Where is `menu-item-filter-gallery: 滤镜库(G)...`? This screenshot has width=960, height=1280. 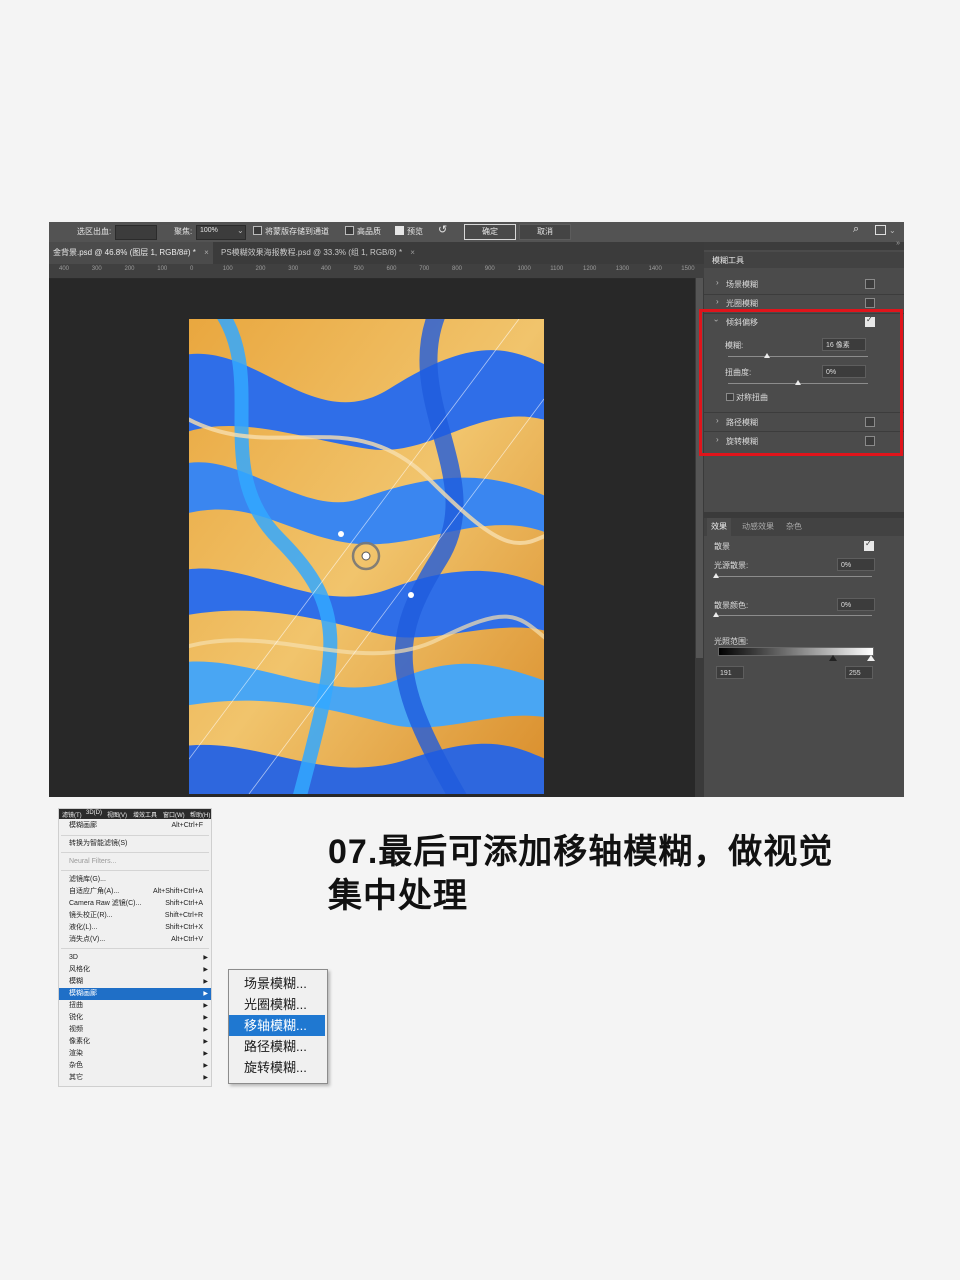
menu-item-filter-gallery: 滤镜库(G)... is located at coordinates (135, 880).